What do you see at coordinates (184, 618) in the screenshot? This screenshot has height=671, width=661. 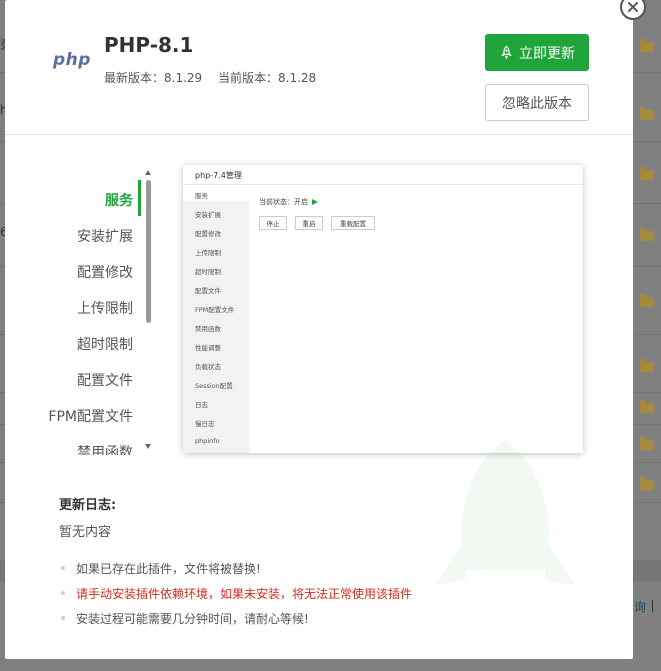 I see `note-item: 安装过程可能需要几分钟时间，请耐心等候!` at bounding box center [184, 618].